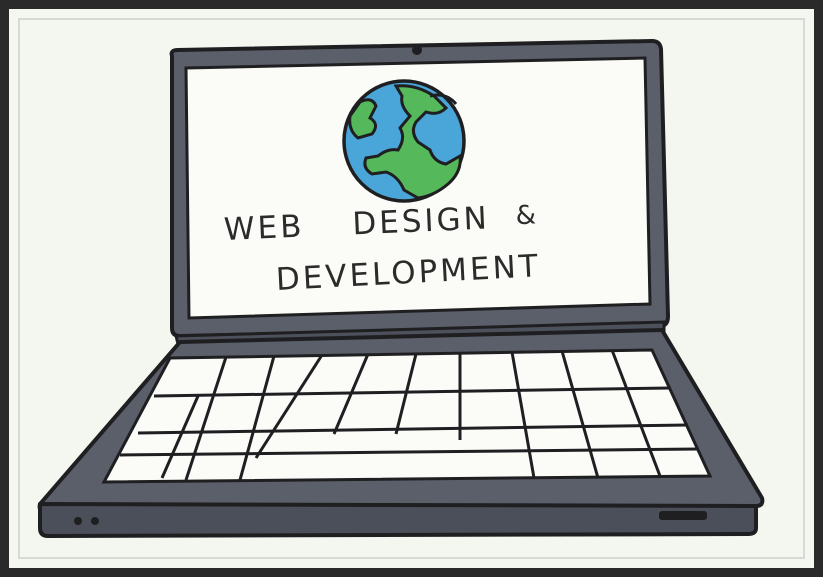  I want to click on title-word-web: WEB, so click(264, 228).